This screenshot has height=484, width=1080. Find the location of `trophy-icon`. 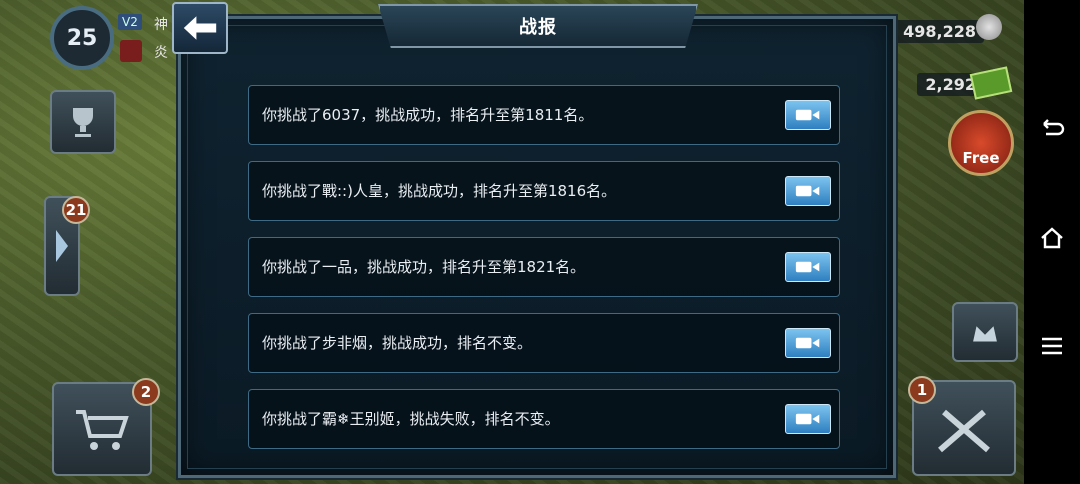

trophy-icon is located at coordinates (83, 122).